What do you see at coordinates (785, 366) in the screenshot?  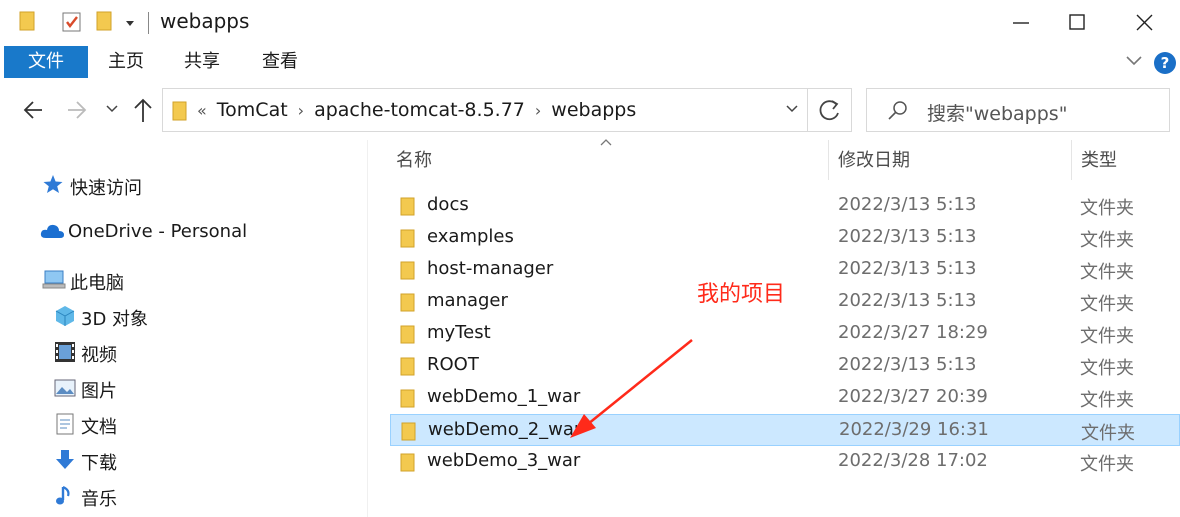 I see `file-row: ROOT 2022/3/13 5:13 文件夹` at bounding box center [785, 366].